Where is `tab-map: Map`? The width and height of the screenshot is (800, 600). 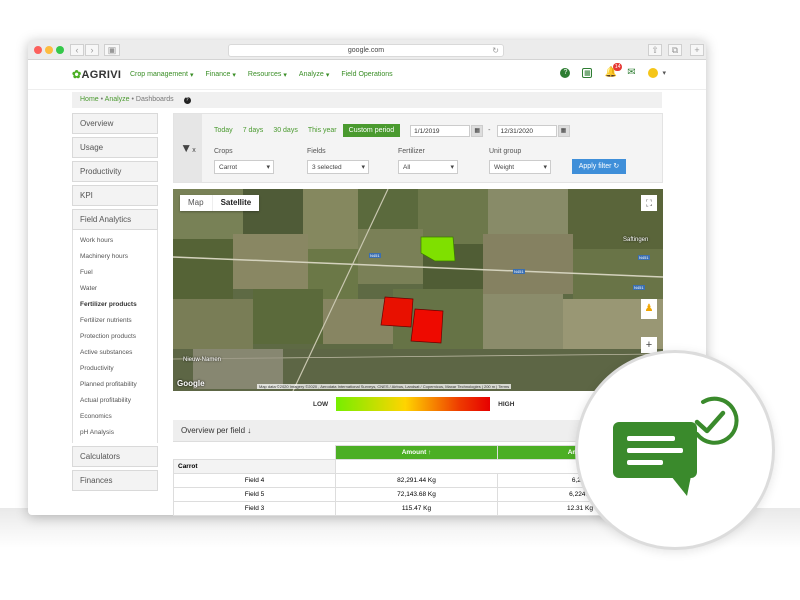 tab-map: Map is located at coordinates (196, 203).